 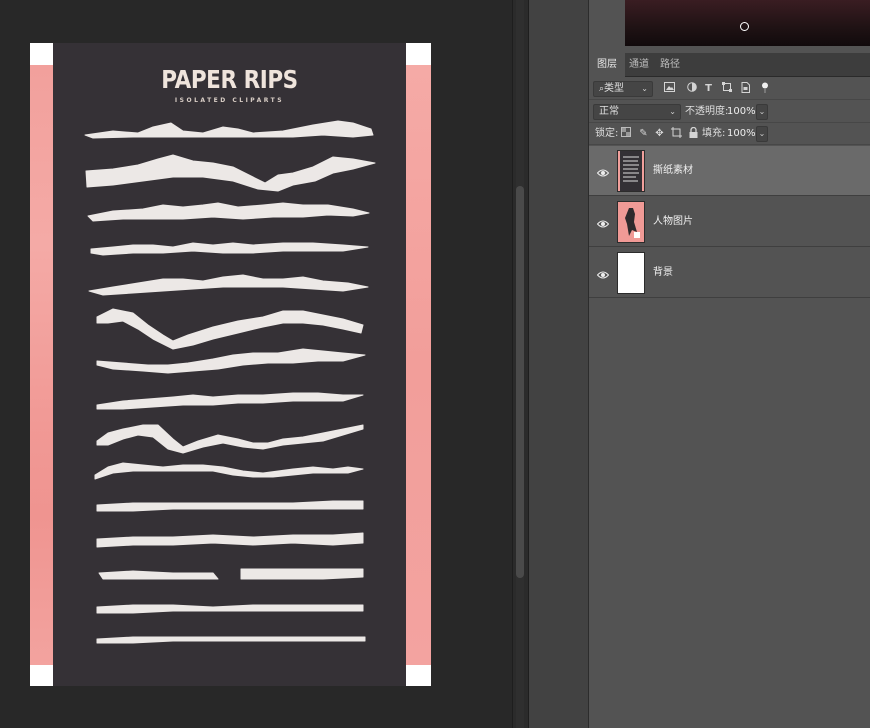 What do you see at coordinates (744, 88) in the screenshot?
I see `smart-object-filter-icon` at bounding box center [744, 88].